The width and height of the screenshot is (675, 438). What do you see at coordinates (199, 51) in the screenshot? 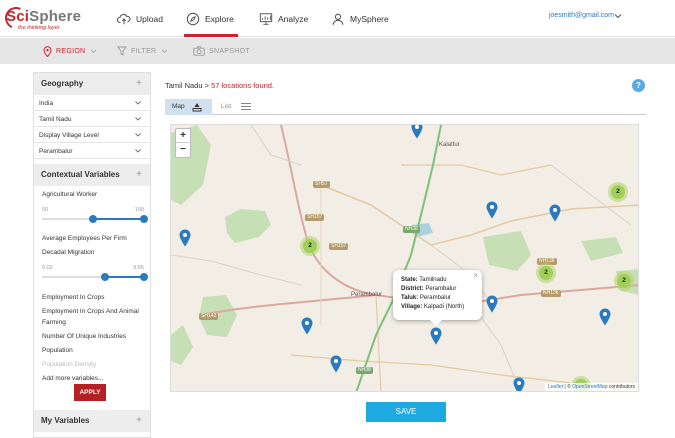
I see `camera-icon` at bounding box center [199, 51].